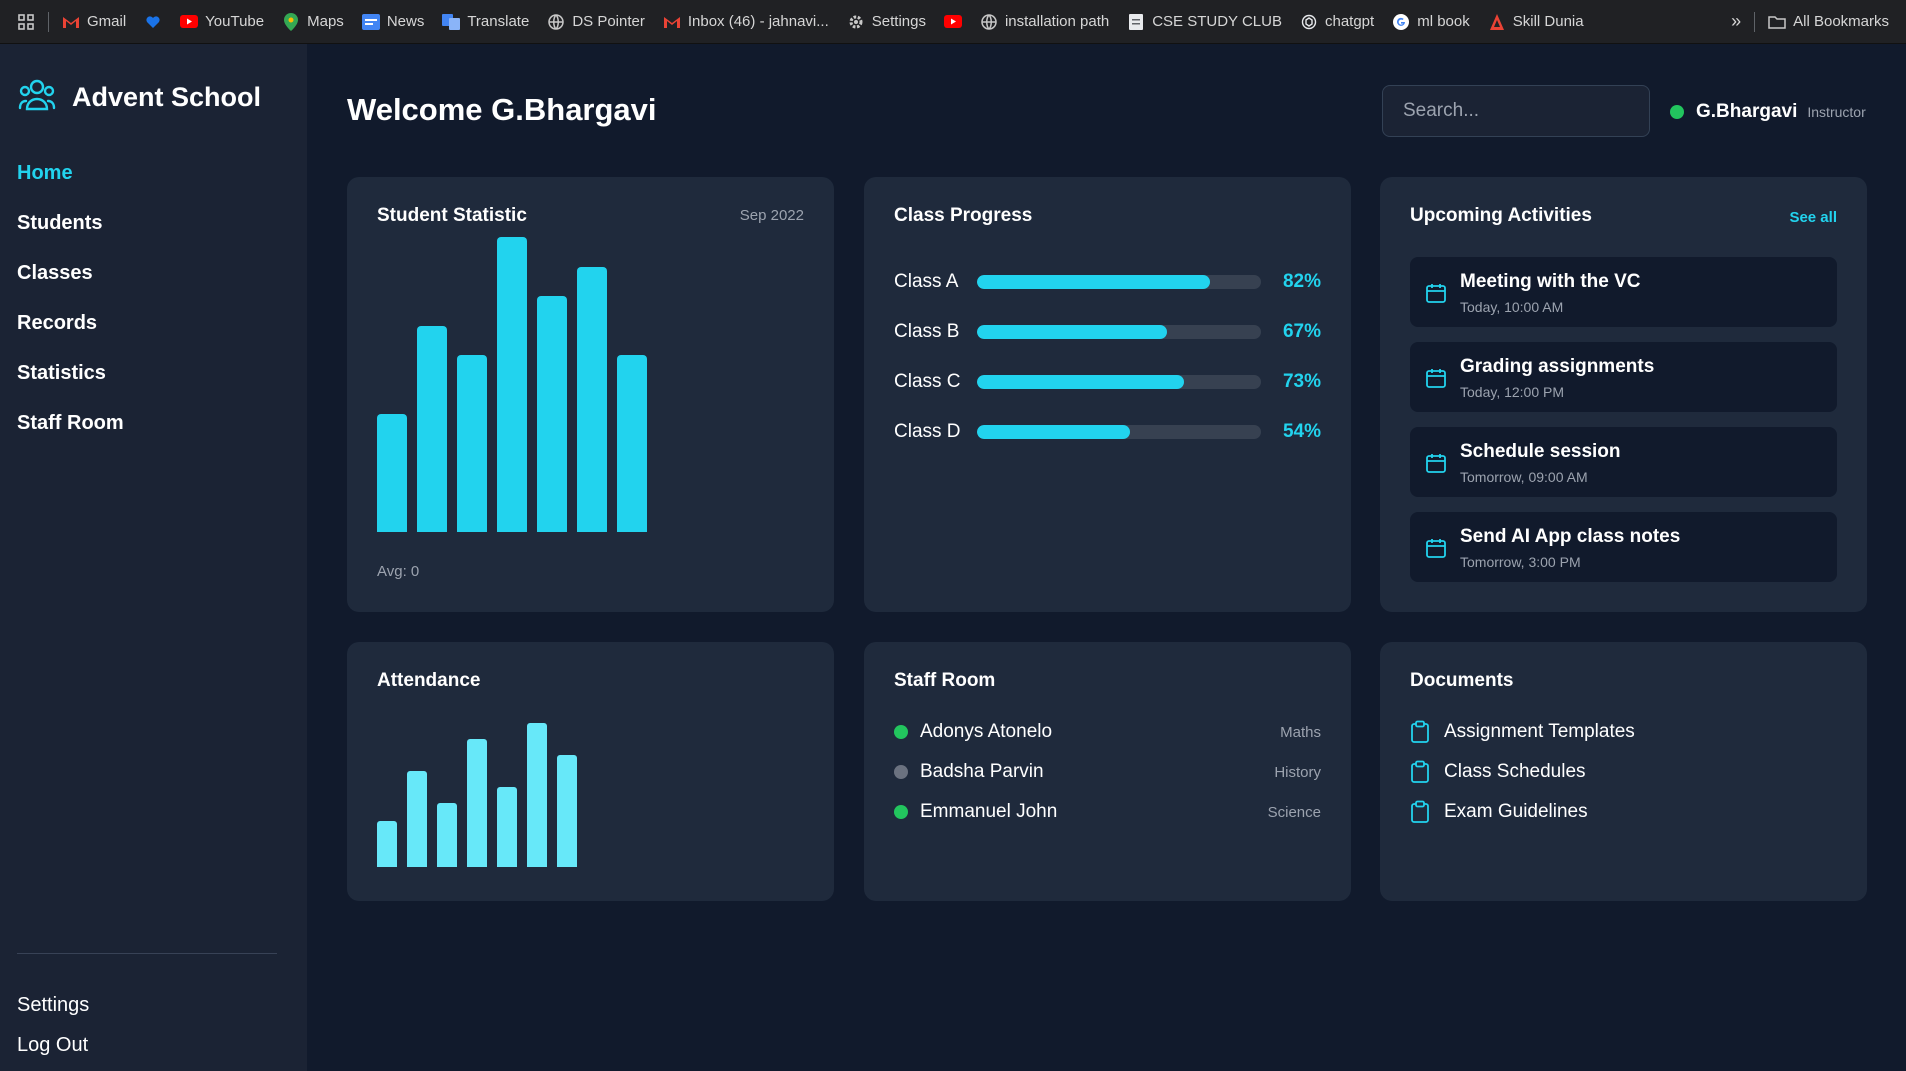 The height and width of the screenshot is (1071, 1906). I want to click on class-progress-fill, so click(1054, 432).